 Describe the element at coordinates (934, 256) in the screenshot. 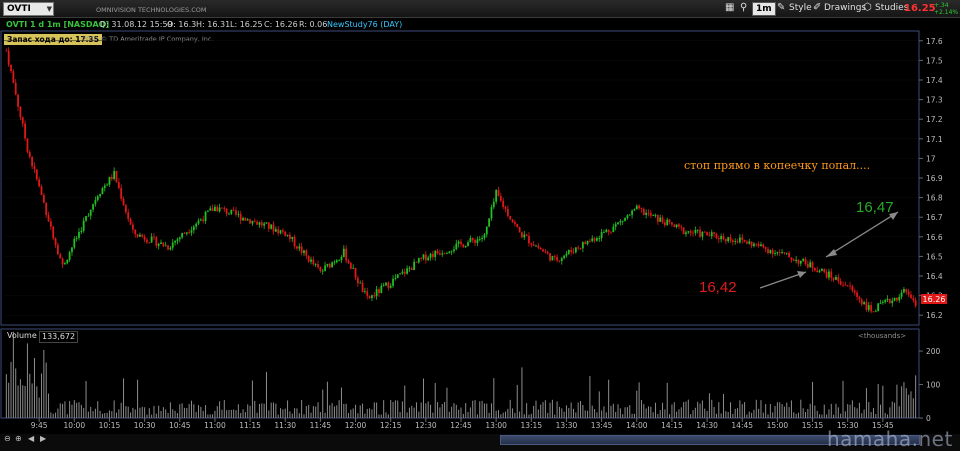

I see `price-tick-label: 16.5` at that location.